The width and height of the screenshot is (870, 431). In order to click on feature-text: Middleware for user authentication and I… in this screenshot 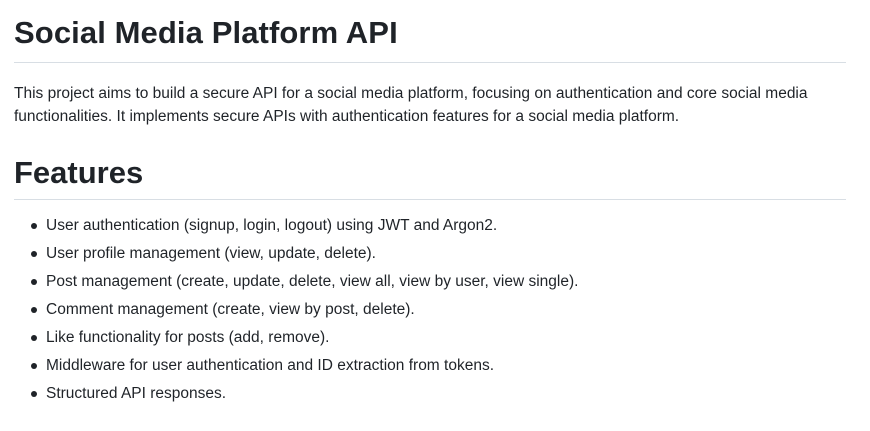, I will do `click(270, 365)`.